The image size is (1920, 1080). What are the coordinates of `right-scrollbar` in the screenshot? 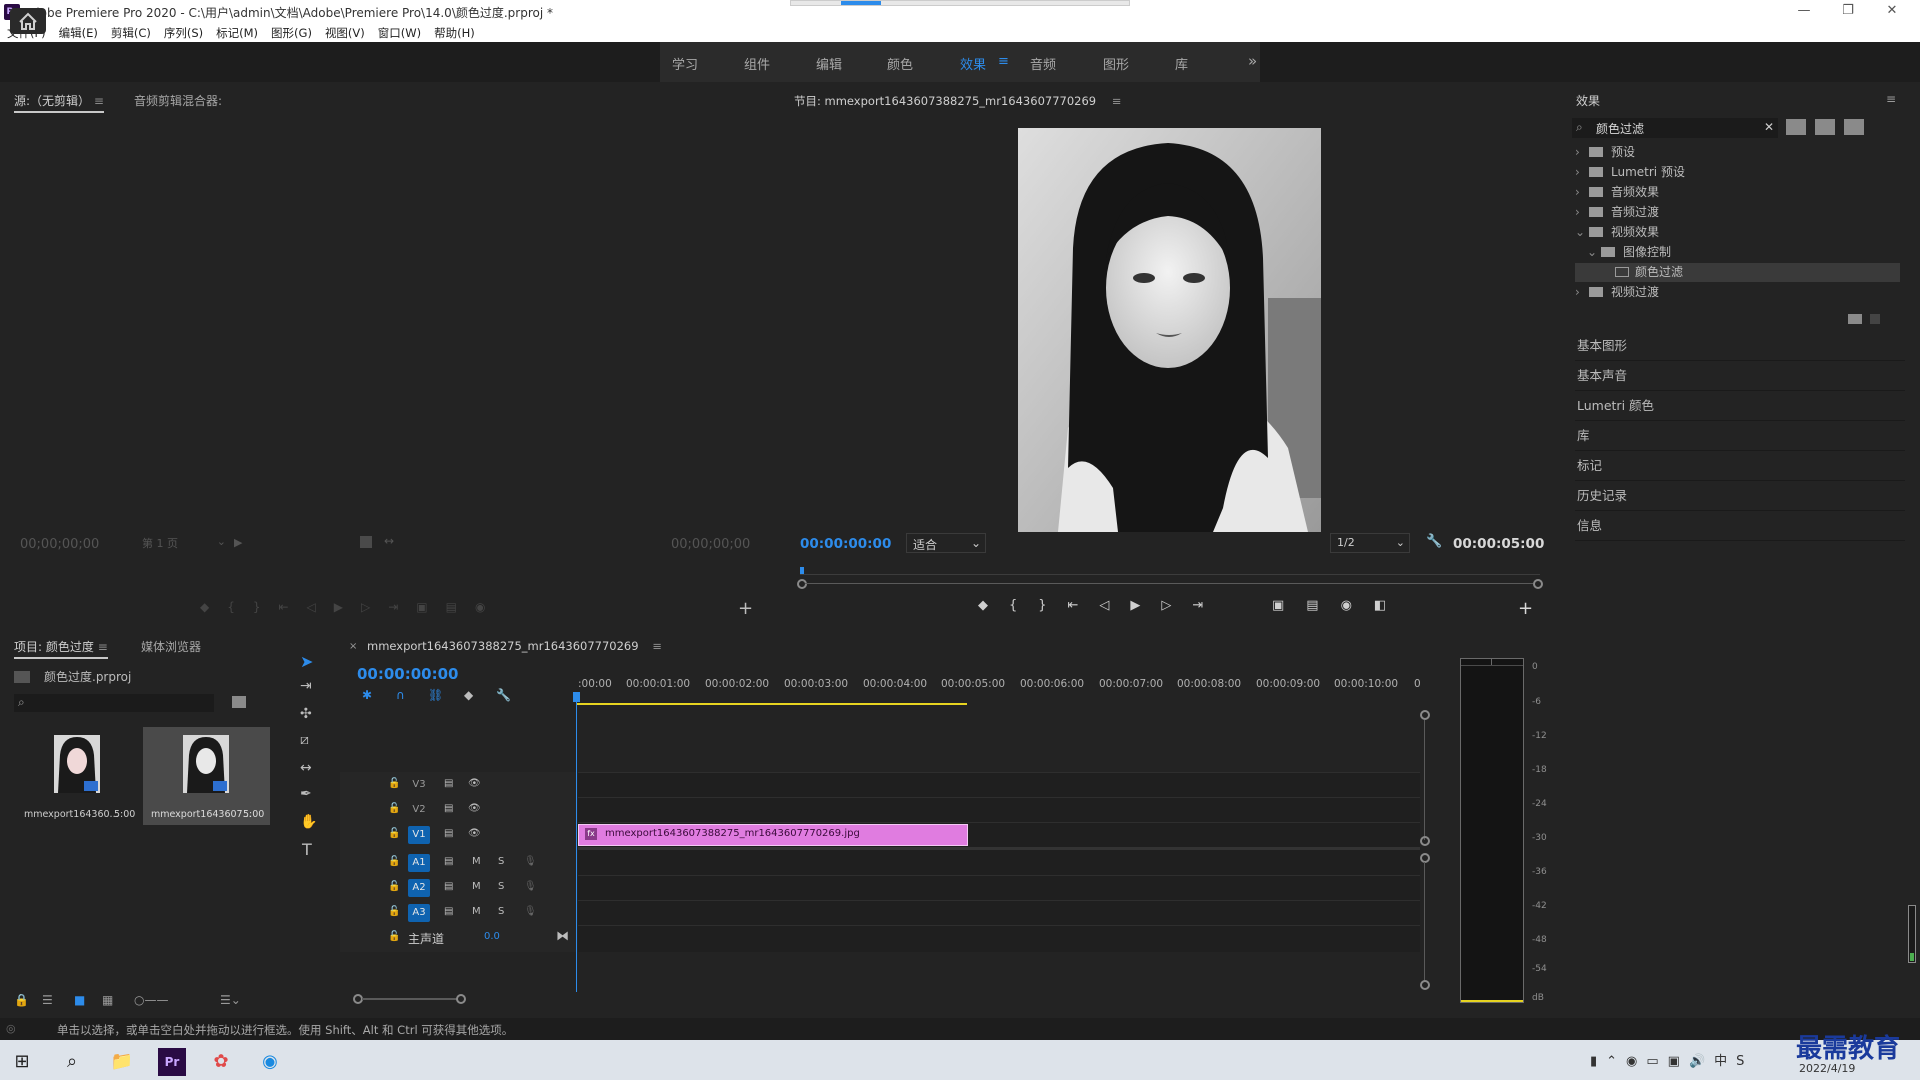 It's located at (1912, 934).